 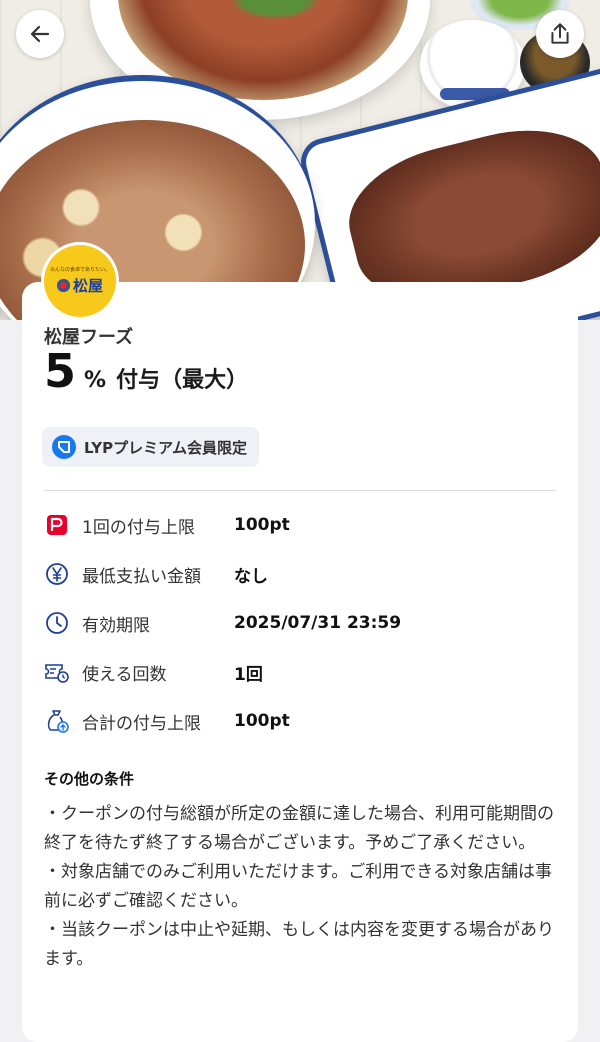 What do you see at coordinates (300, 721) in the screenshot?
I see `detail-row-total-limit: 合計の付与上限 100pt` at bounding box center [300, 721].